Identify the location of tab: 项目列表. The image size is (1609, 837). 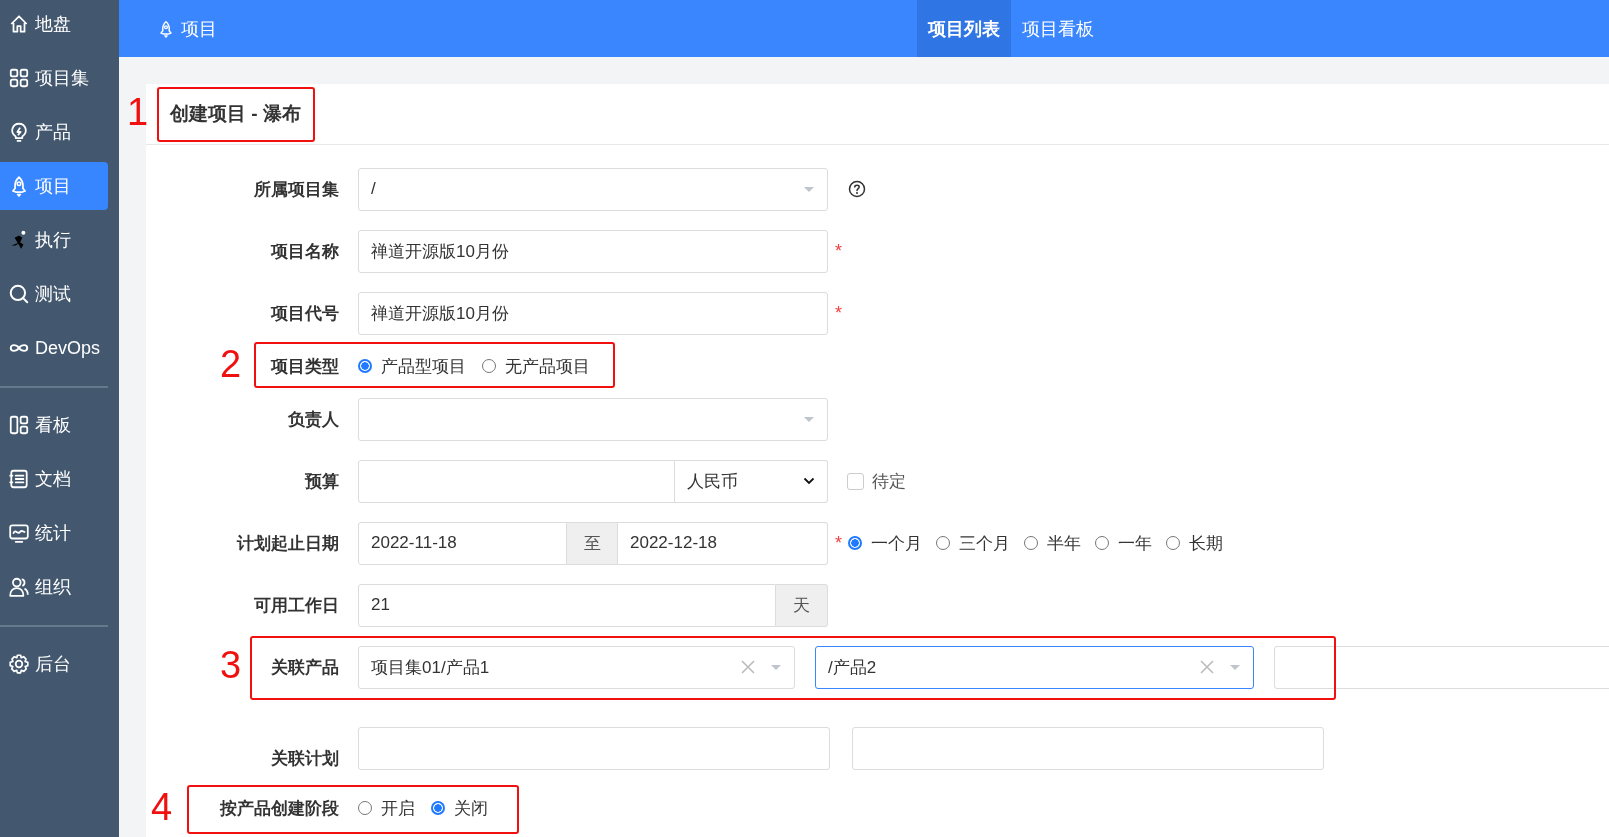
(964, 28).